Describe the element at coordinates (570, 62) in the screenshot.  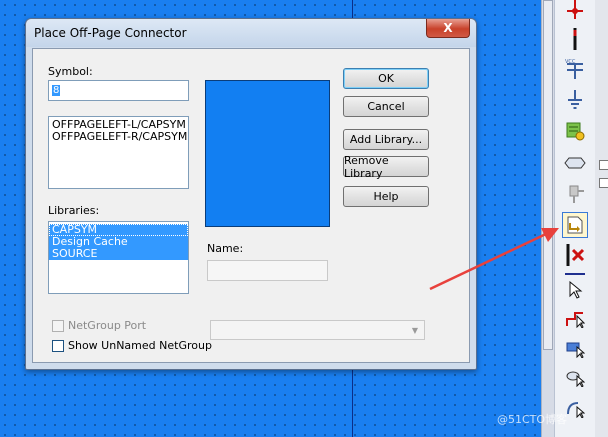
I see `svg-text: VCC` at that location.